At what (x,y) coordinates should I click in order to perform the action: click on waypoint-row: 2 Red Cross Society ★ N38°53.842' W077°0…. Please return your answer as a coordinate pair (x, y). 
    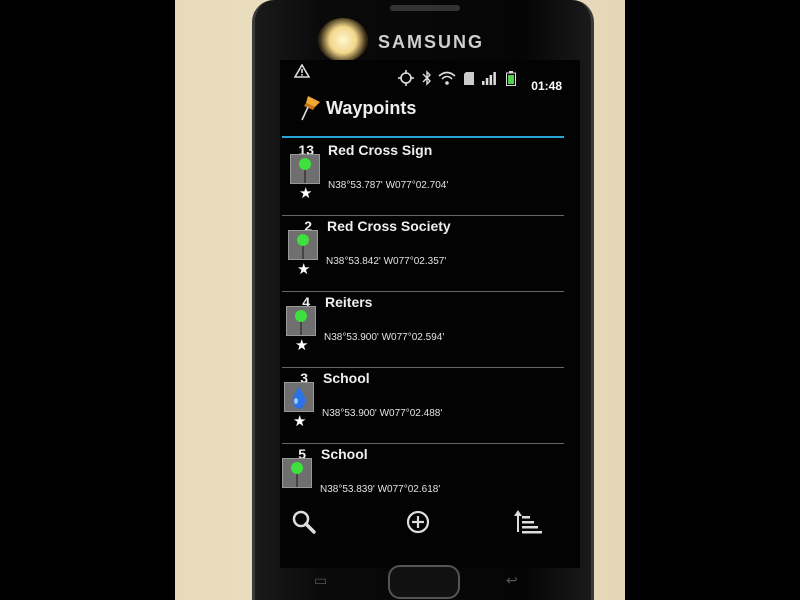
    Looking at the image, I should click on (430, 254).